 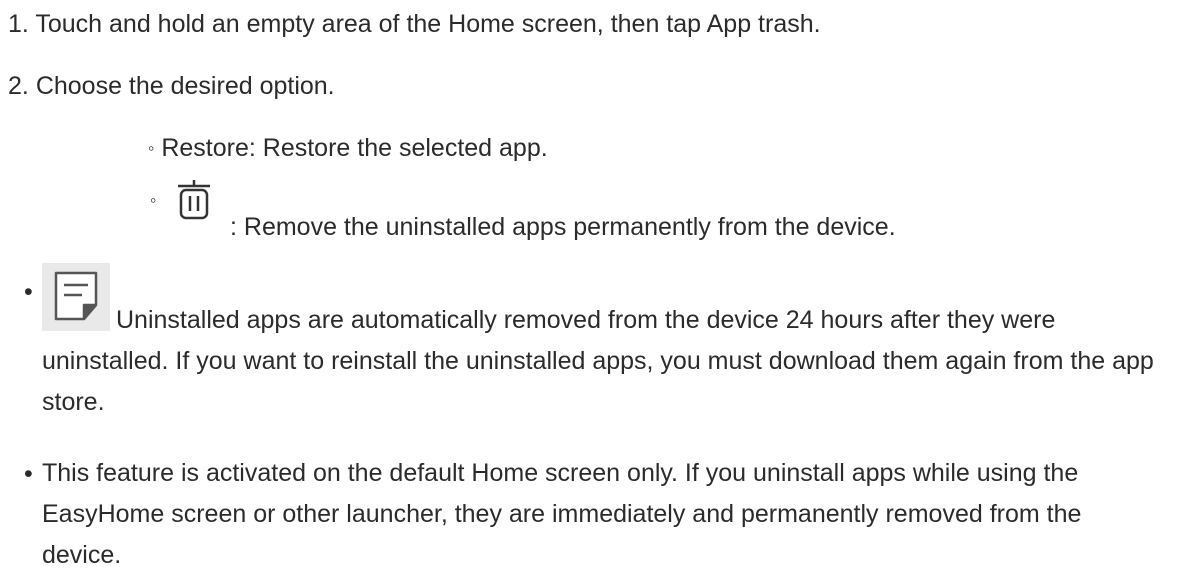 What do you see at coordinates (194, 201) in the screenshot?
I see `trash-icon` at bounding box center [194, 201].